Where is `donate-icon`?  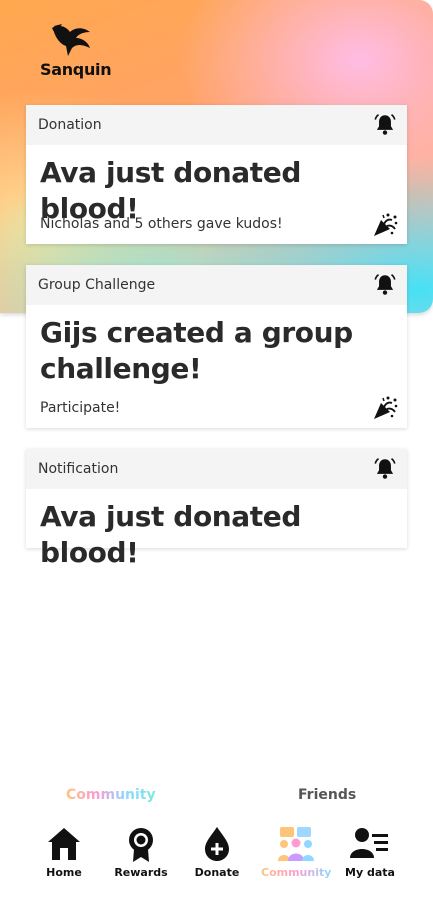 donate-icon is located at coordinates (217, 844).